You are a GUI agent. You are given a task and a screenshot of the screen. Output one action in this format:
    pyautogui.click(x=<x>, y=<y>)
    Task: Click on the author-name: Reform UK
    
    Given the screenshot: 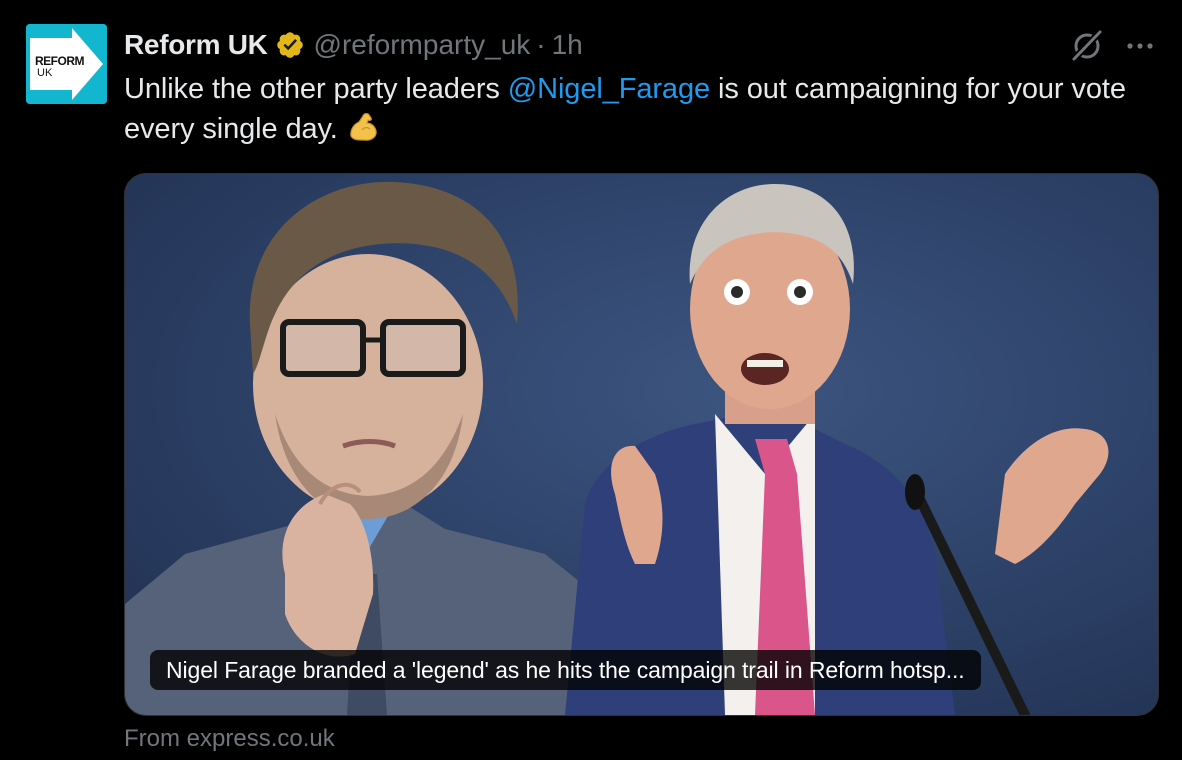 What is the action you would take?
    pyautogui.click(x=196, y=45)
    